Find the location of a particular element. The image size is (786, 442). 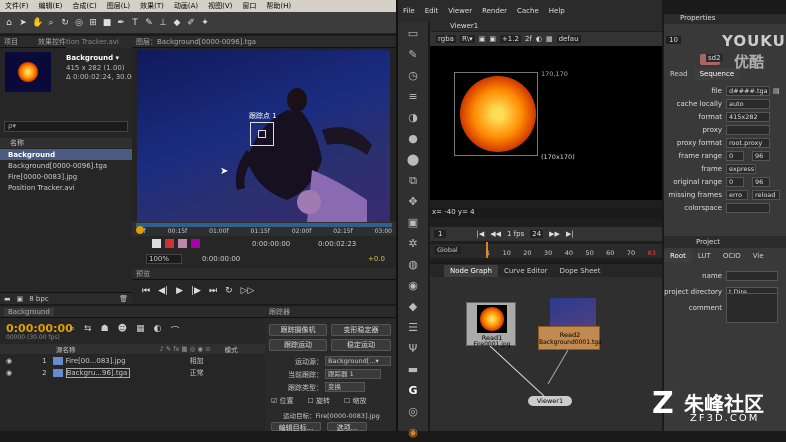

clone-tool-icon: ⊥ is located at coordinates (163, 23).